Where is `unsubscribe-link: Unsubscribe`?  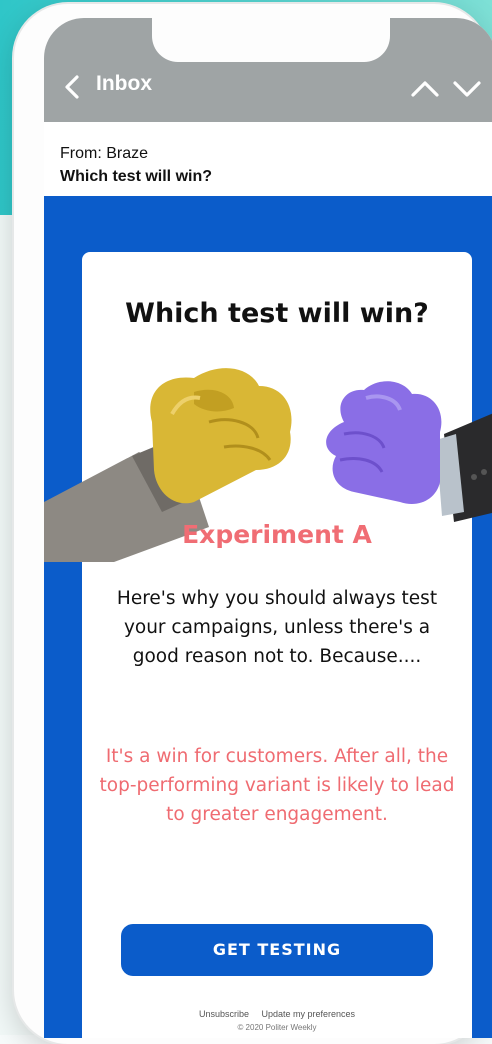 unsubscribe-link: Unsubscribe is located at coordinates (224, 1014).